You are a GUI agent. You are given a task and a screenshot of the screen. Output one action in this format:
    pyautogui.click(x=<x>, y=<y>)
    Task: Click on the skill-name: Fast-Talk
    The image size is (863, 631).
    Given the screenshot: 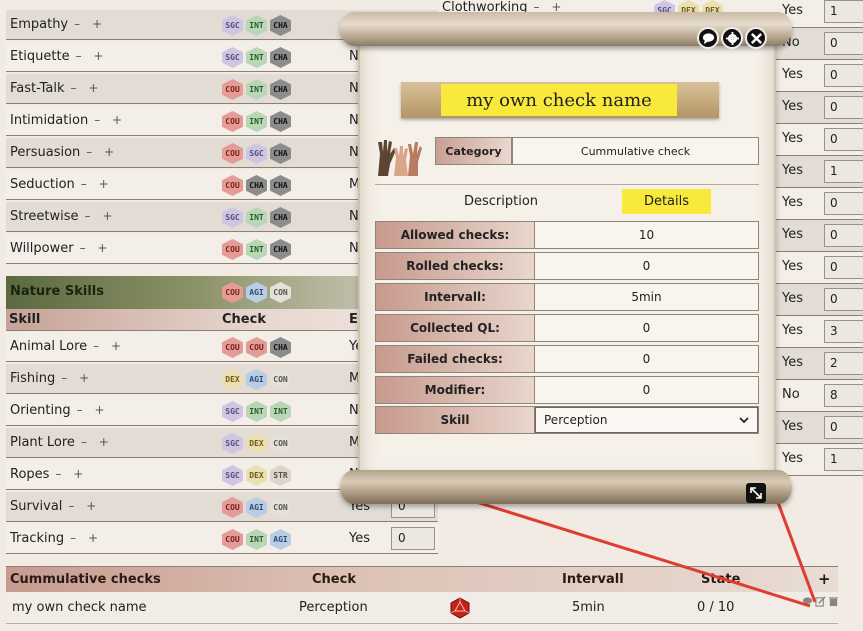 What is the action you would take?
    pyautogui.click(x=37, y=88)
    